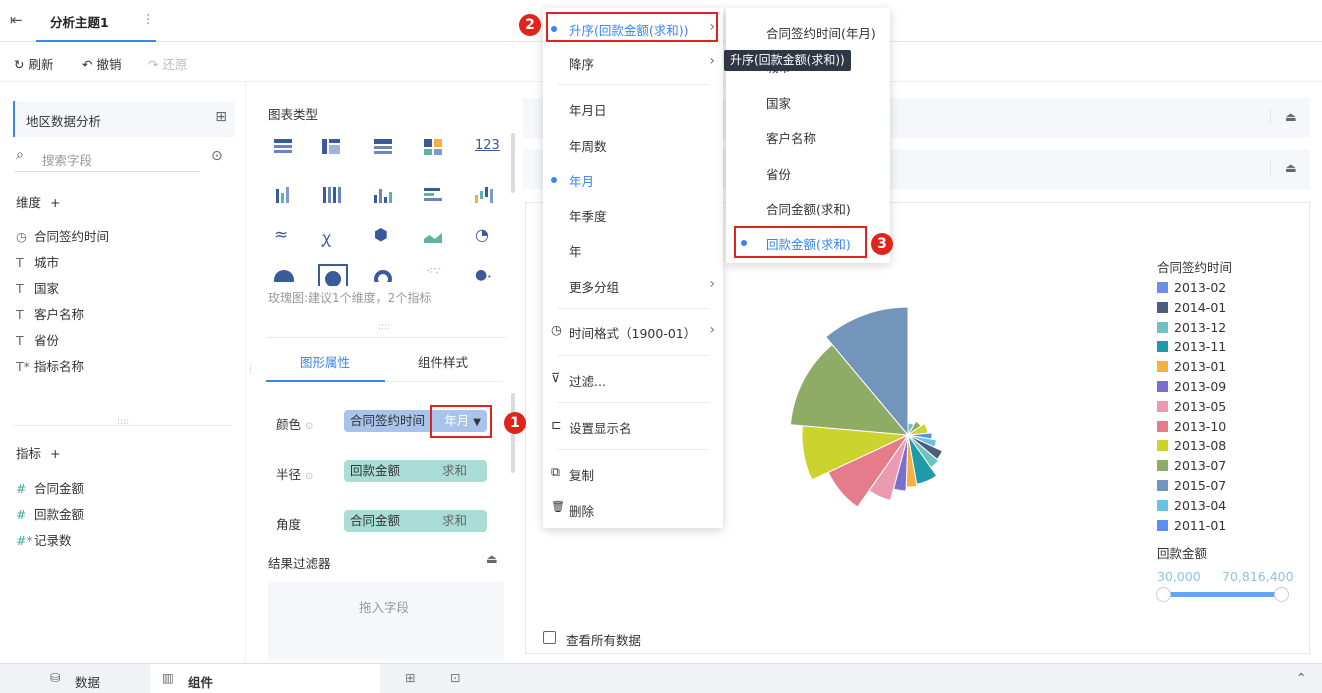 Image resolution: width=1322 pixels, height=693 pixels. What do you see at coordinates (1191, 525) in the screenshot?
I see `legend-item: 2011-01` at bounding box center [1191, 525].